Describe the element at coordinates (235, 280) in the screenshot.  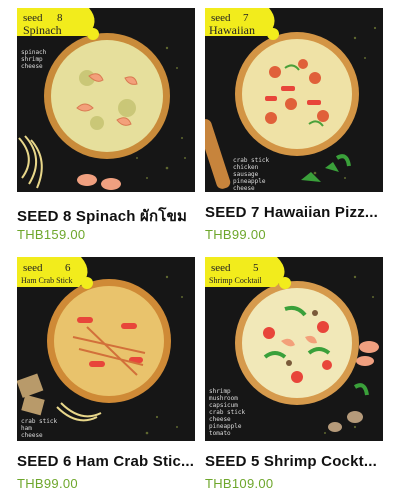
I see `label-variety: Shrimp Cocktail` at that location.